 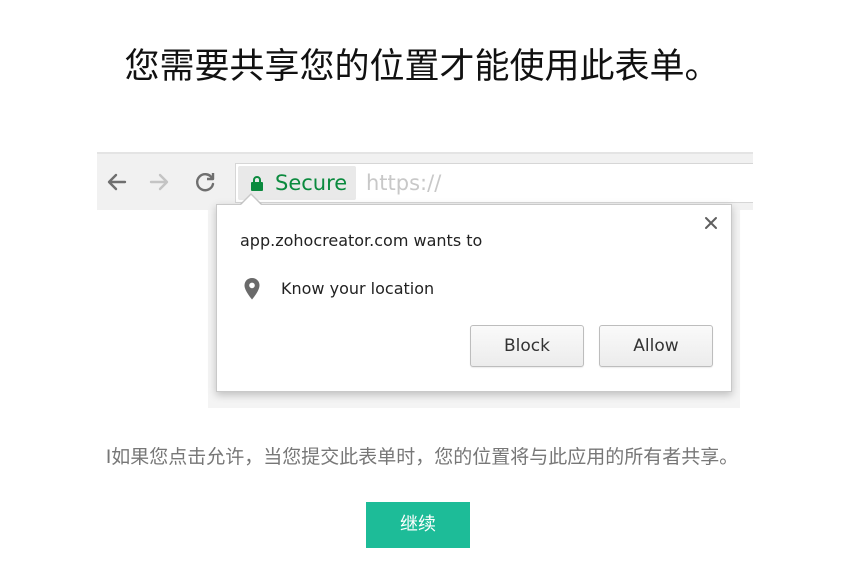 What do you see at coordinates (159, 182) in the screenshot?
I see `forward-arrow-icon` at bounding box center [159, 182].